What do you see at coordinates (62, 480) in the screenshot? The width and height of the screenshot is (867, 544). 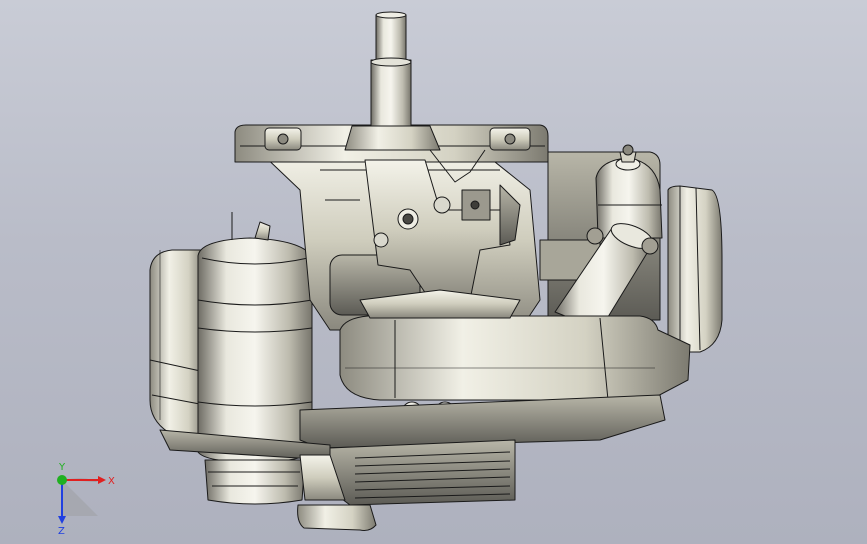 I see `y-axis-dot-icon` at bounding box center [62, 480].